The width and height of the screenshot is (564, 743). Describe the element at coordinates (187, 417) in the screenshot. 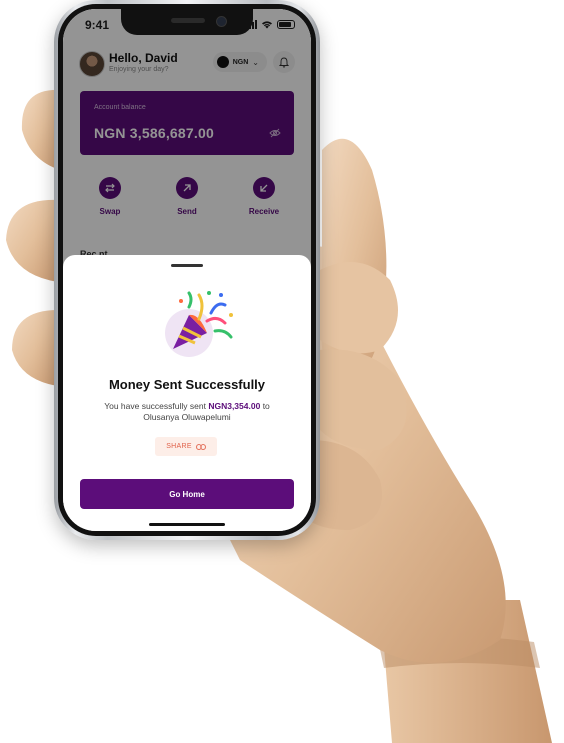

I see `recipient-name: Olusanya Oluwapelumi` at that location.